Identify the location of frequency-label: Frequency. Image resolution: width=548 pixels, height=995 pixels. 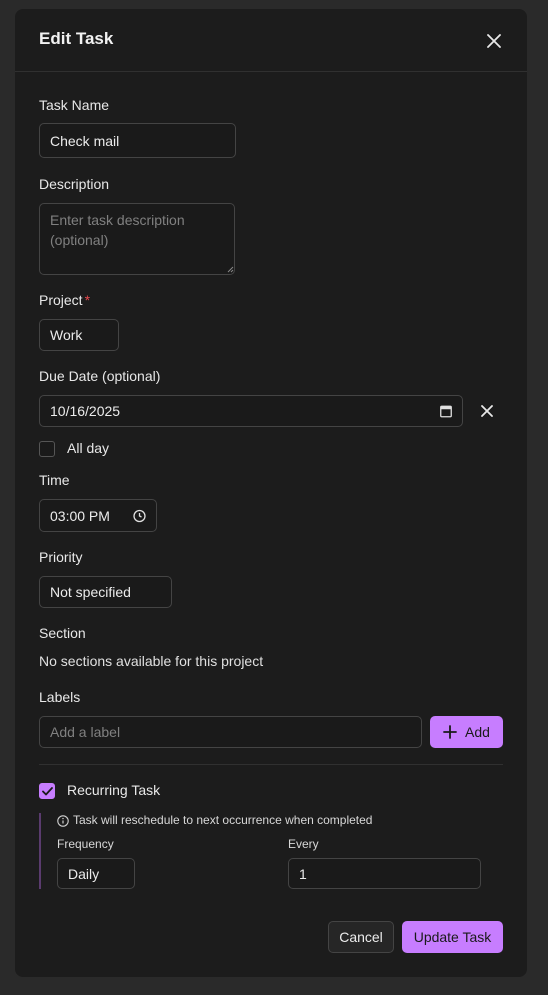
(85, 844).